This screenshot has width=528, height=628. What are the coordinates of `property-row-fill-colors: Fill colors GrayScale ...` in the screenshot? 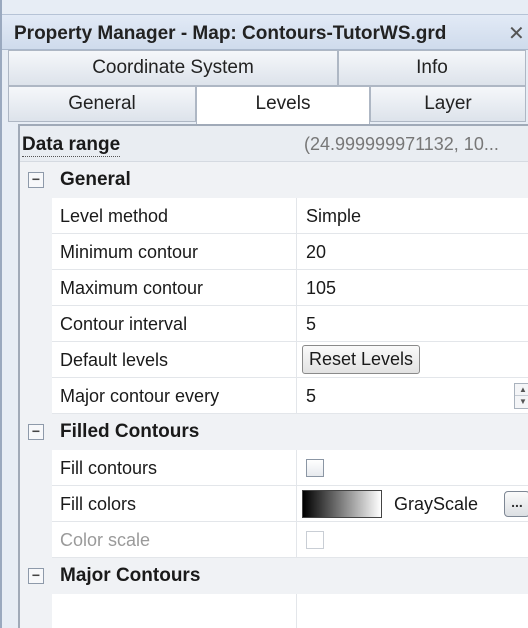 It's located at (274, 504).